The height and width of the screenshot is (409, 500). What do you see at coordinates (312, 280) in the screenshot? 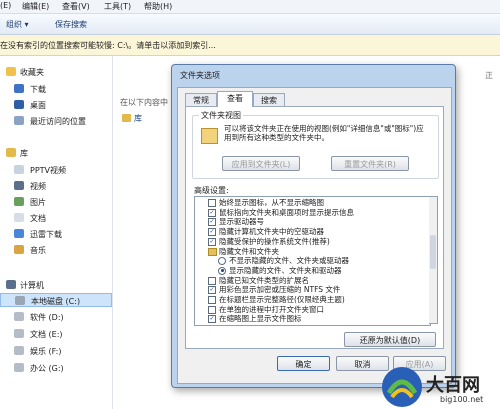
I see `advanced-setting-row: 隐藏已知文件类型的扩展名` at bounding box center [312, 280].